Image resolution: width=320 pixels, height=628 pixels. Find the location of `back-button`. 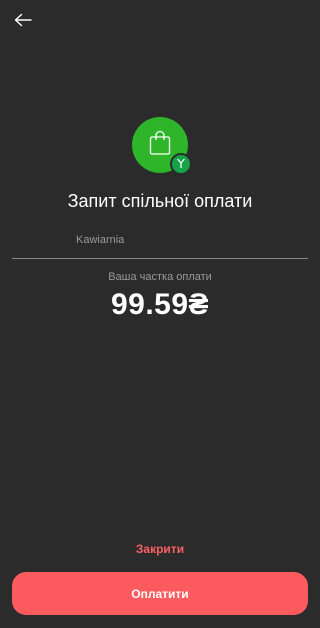

back-button is located at coordinates (23, 22).